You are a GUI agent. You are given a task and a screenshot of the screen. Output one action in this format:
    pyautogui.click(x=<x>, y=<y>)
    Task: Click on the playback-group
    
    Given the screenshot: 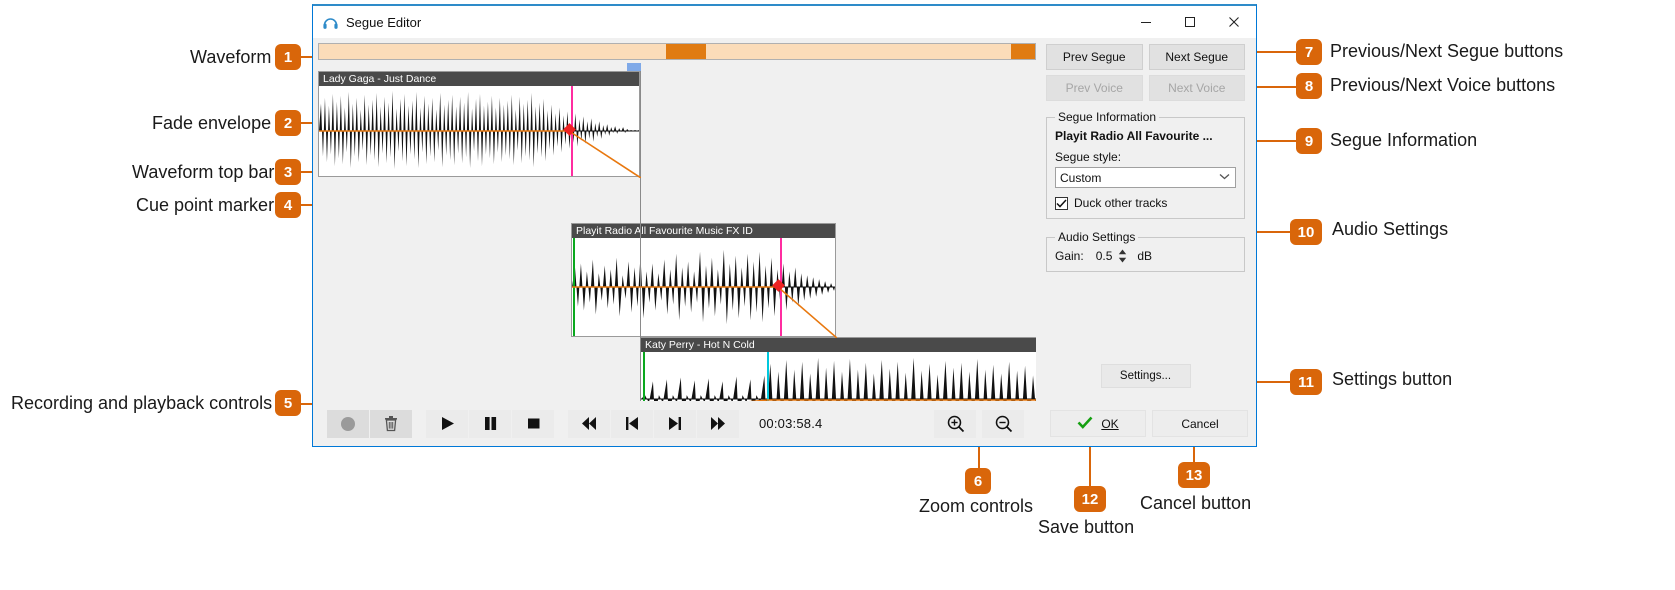 What is the action you would take?
    pyautogui.click(x=490, y=423)
    